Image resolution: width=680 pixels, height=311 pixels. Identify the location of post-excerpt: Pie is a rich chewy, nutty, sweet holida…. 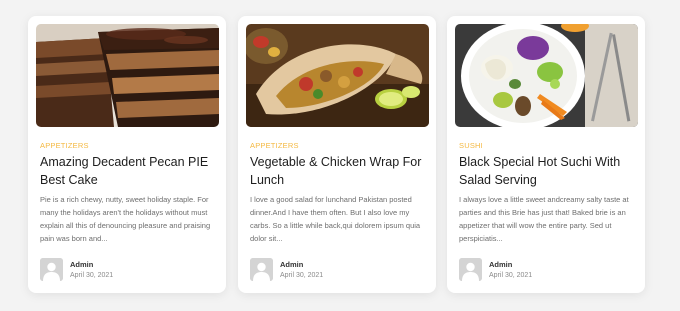
(125, 219).